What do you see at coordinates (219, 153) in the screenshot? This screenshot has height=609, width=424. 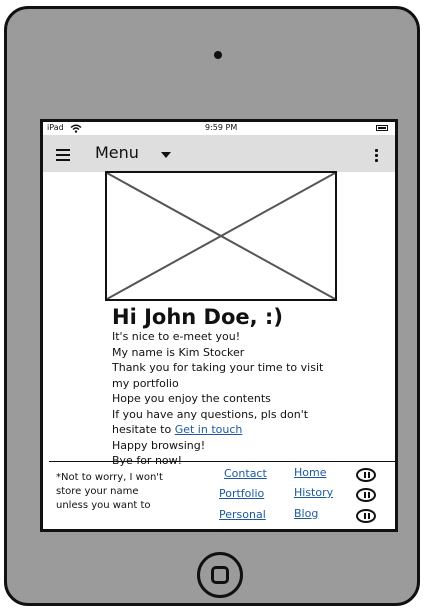 I see `menu-bar: Menu` at bounding box center [219, 153].